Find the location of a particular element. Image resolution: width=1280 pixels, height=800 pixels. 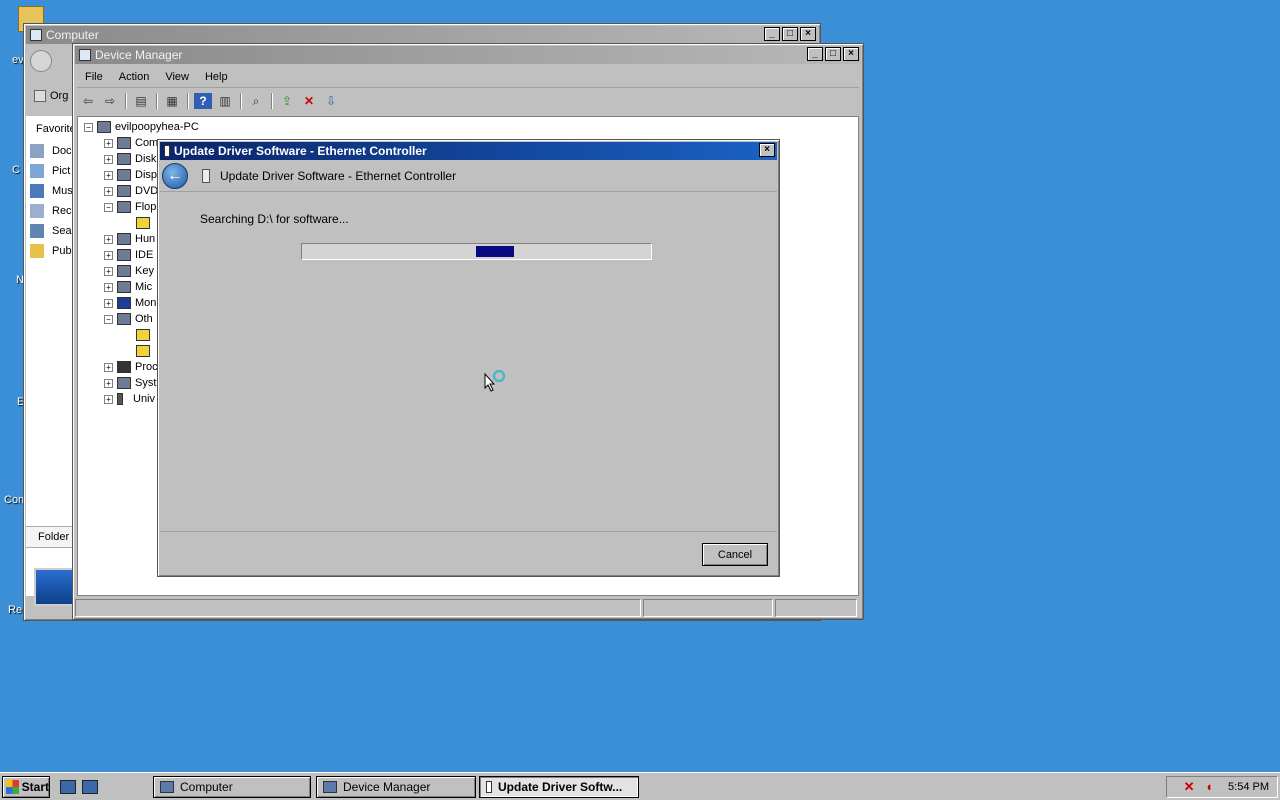

favorites-pane: Favorite Doc Pict Mus Rec Sea Pub Folder is located at coordinates (51, 361).